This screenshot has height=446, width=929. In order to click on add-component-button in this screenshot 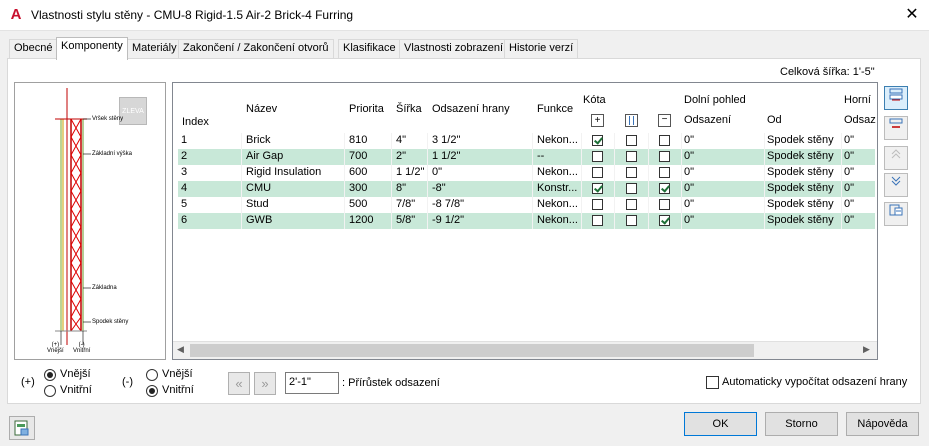, I will do `click(896, 98)`.